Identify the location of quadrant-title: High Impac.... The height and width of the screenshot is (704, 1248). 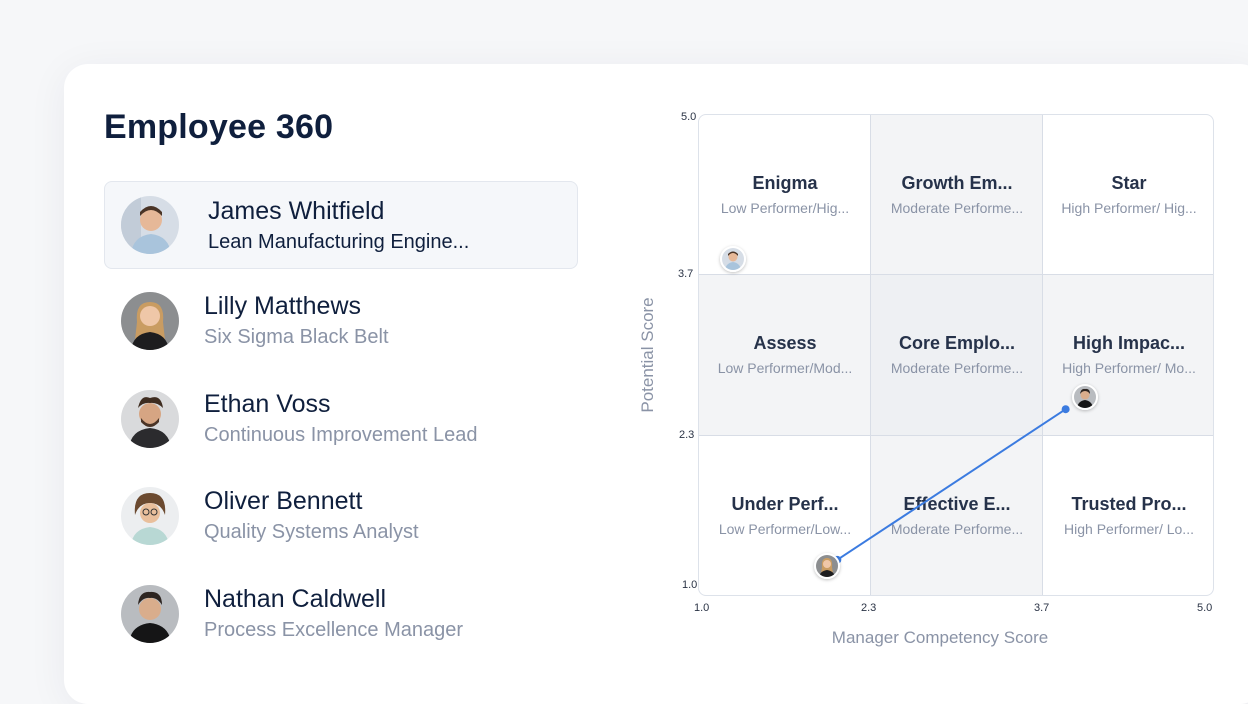
(1129, 343).